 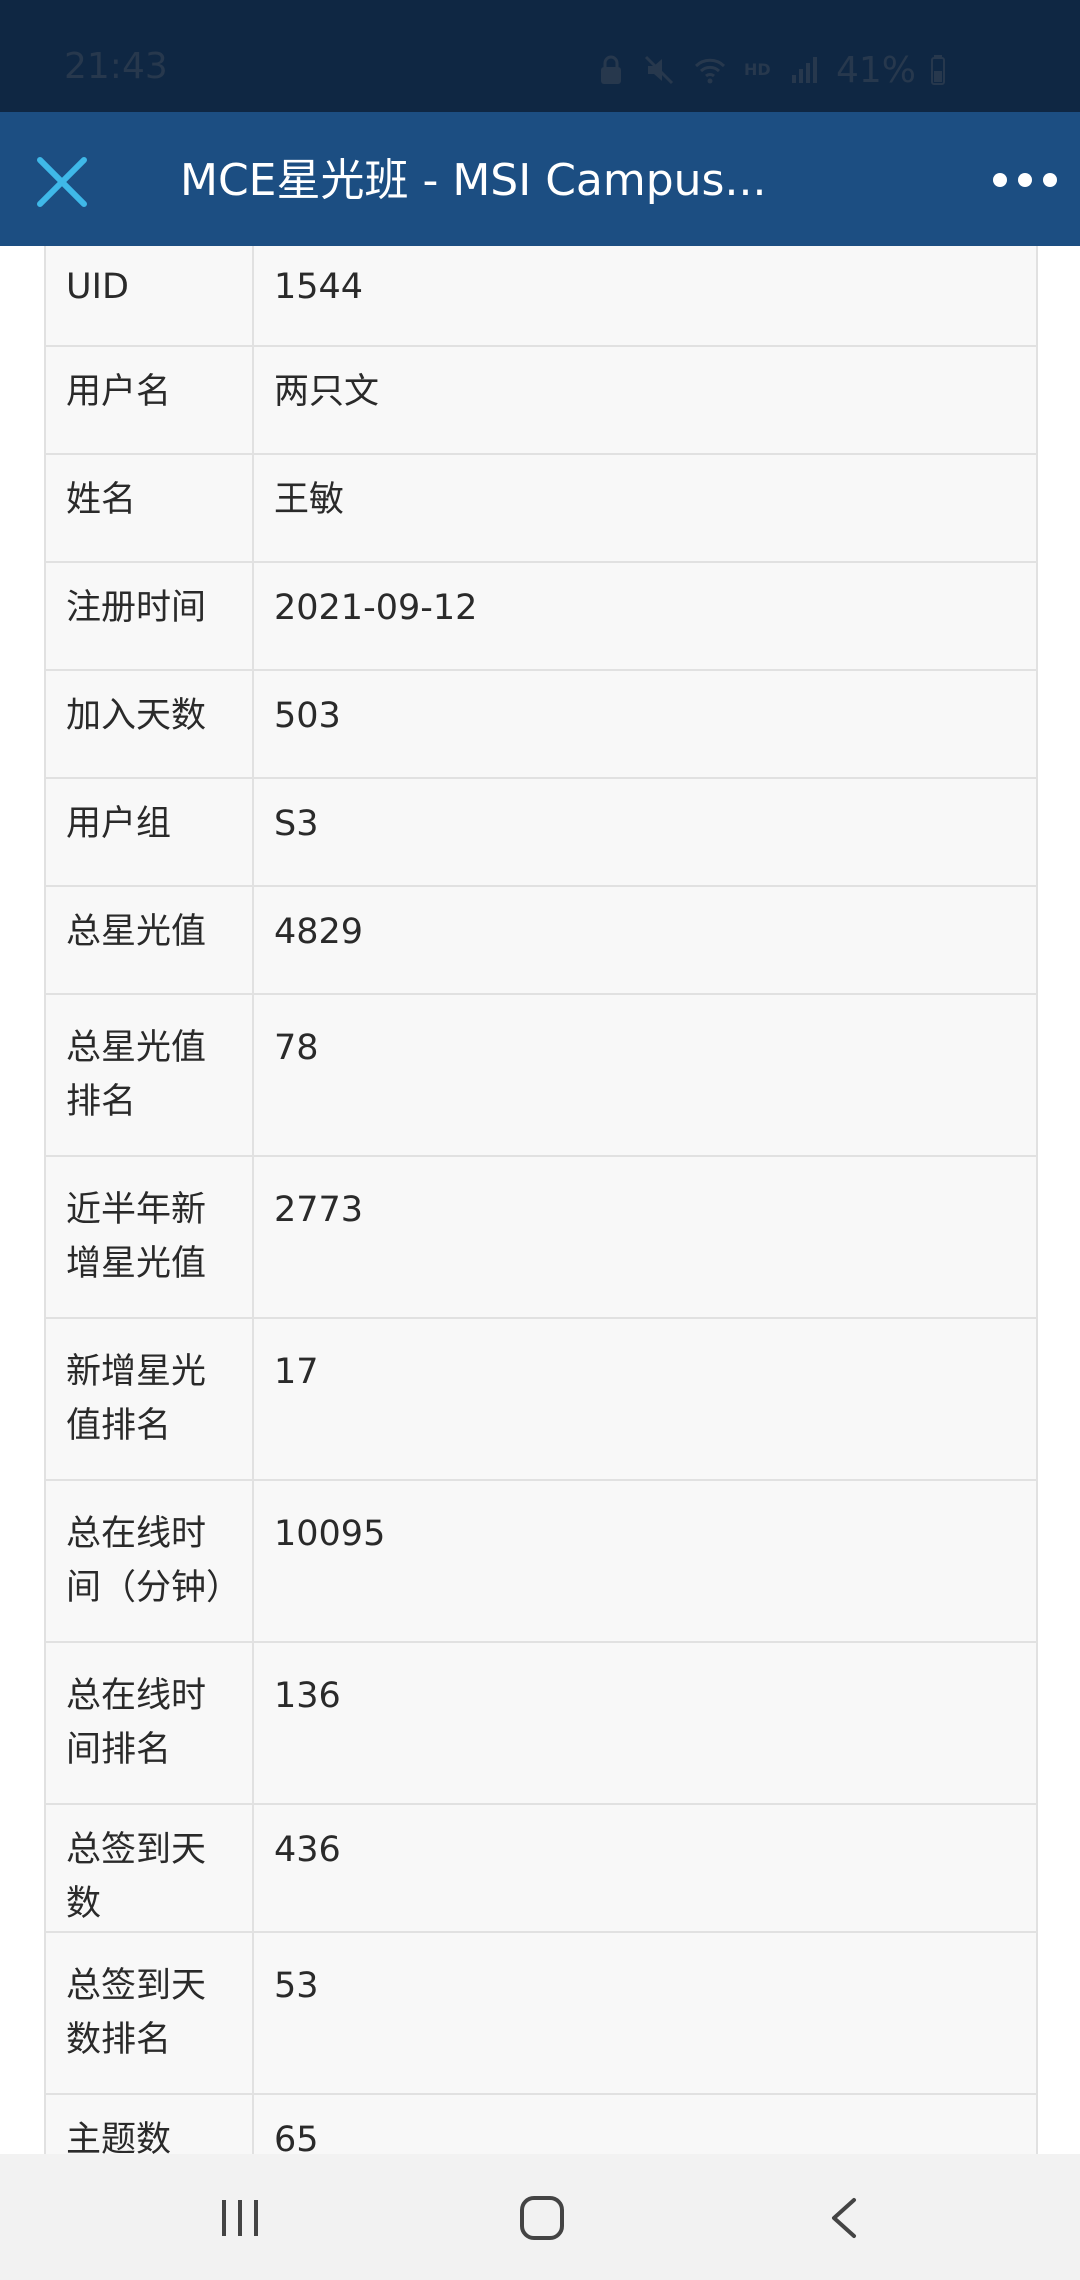 I want to click on system-nav-bar, so click(x=540, y=2217).